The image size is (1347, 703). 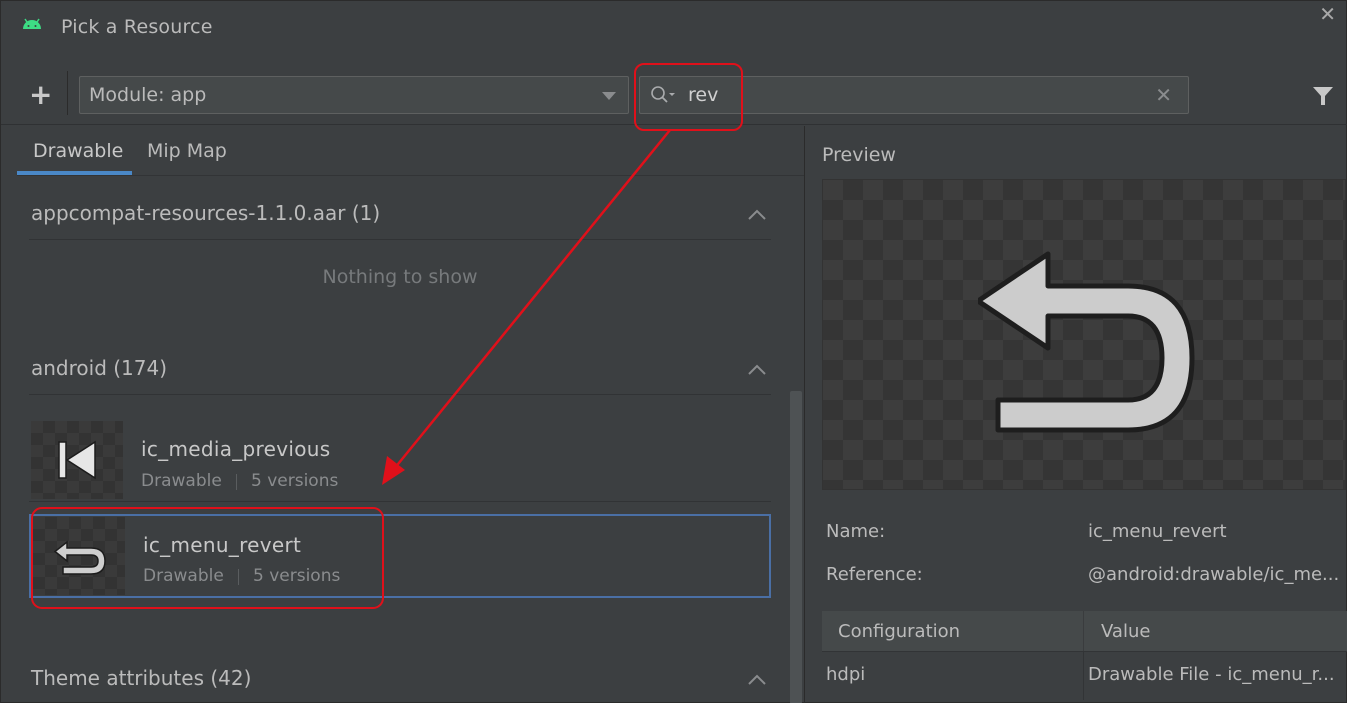 I want to click on tab-drawable: Drawable, so click(x=78, y=151).